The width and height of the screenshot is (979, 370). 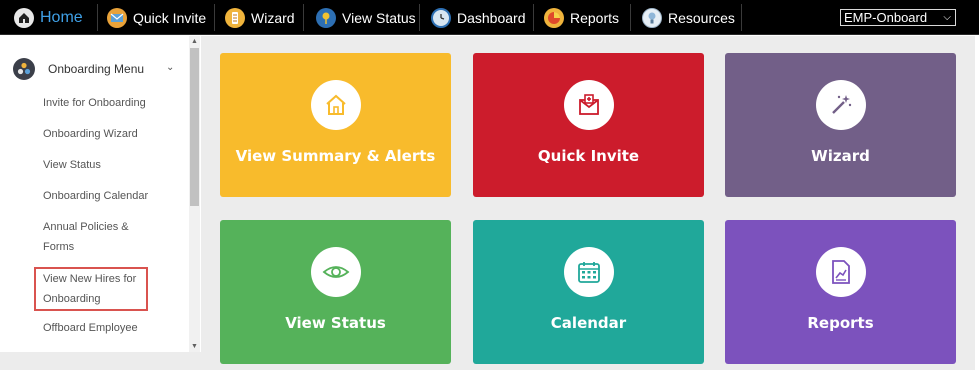 I want to click on wizard-icon, so click(x=235, y=17).